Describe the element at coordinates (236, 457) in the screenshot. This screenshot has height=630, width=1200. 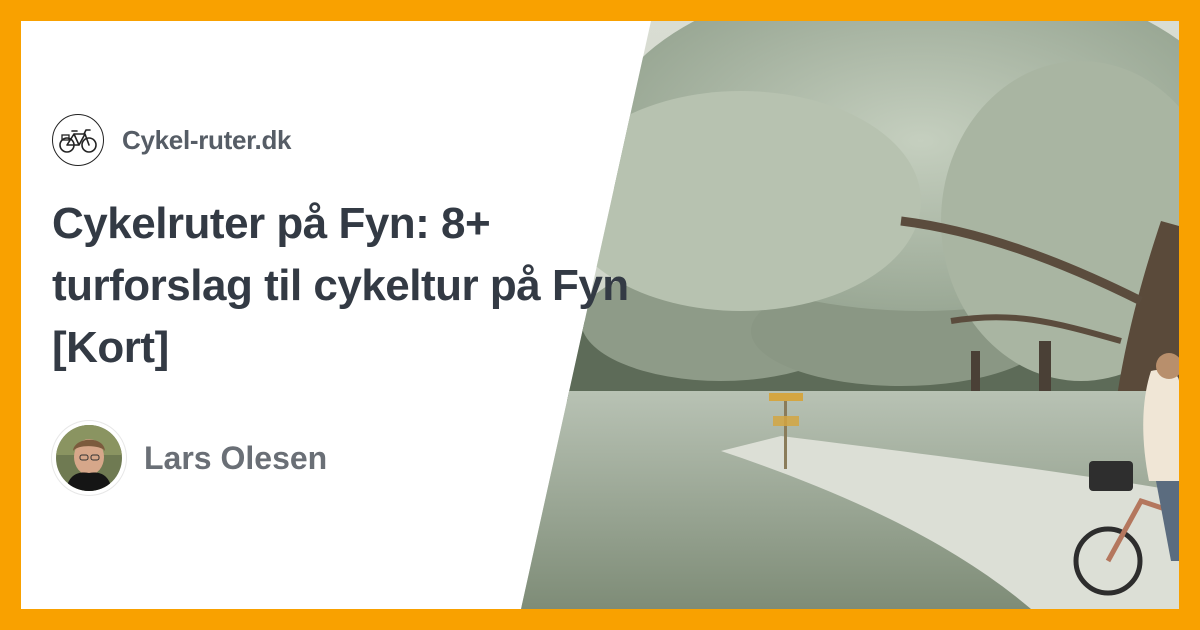
I see `author-name: Lars Olesen` at that location.